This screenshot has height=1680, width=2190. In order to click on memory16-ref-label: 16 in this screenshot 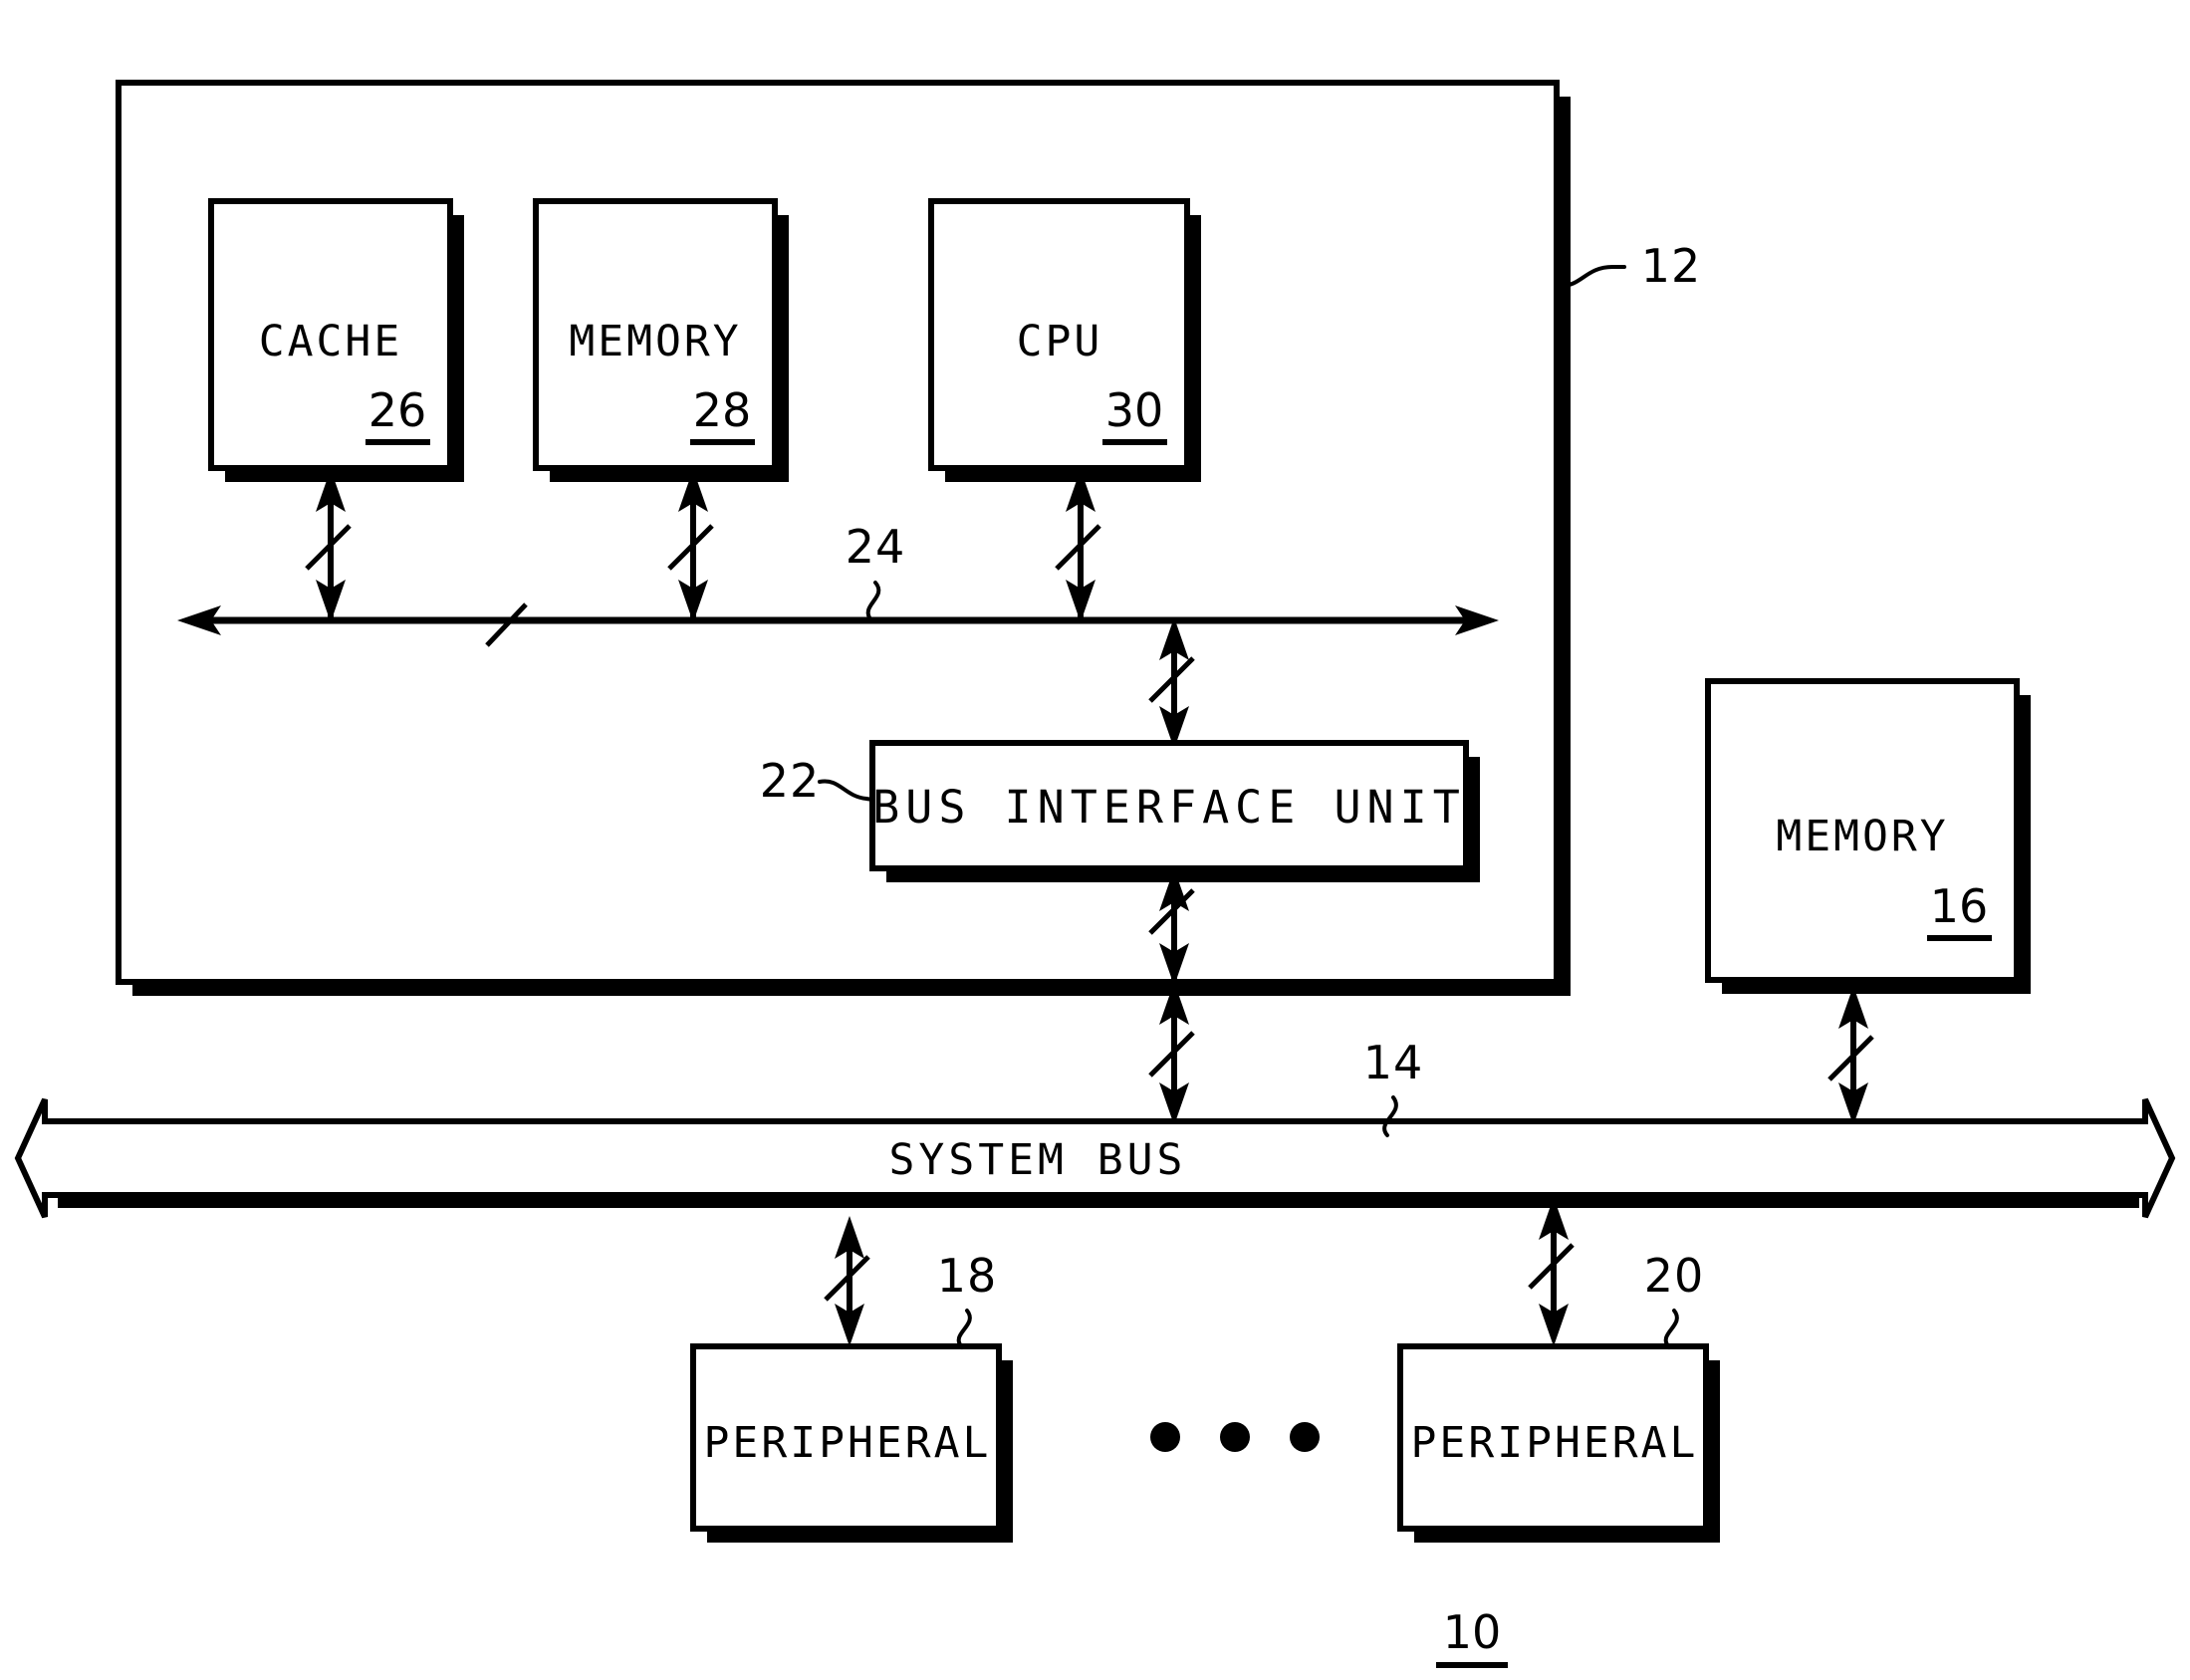, I will do `click(1959, 906)`.